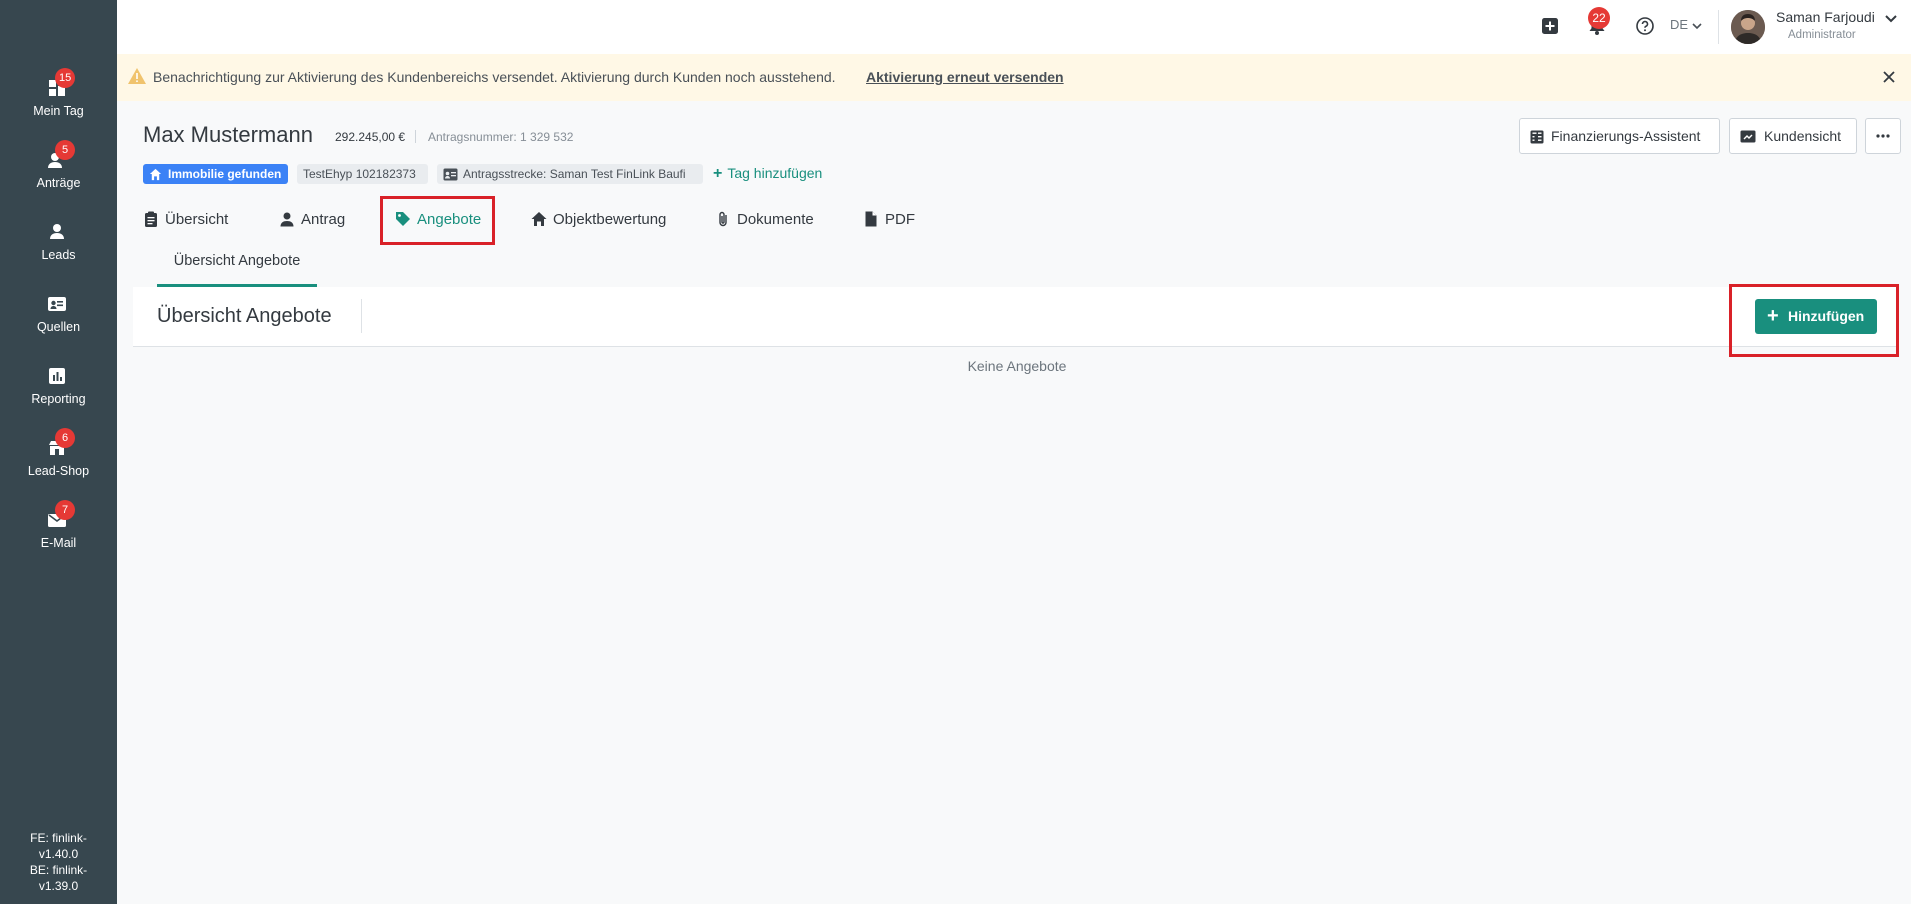 The height and width of the screenshot is (904, 1911). I want to click on more-options-button, so click(1883, 136).